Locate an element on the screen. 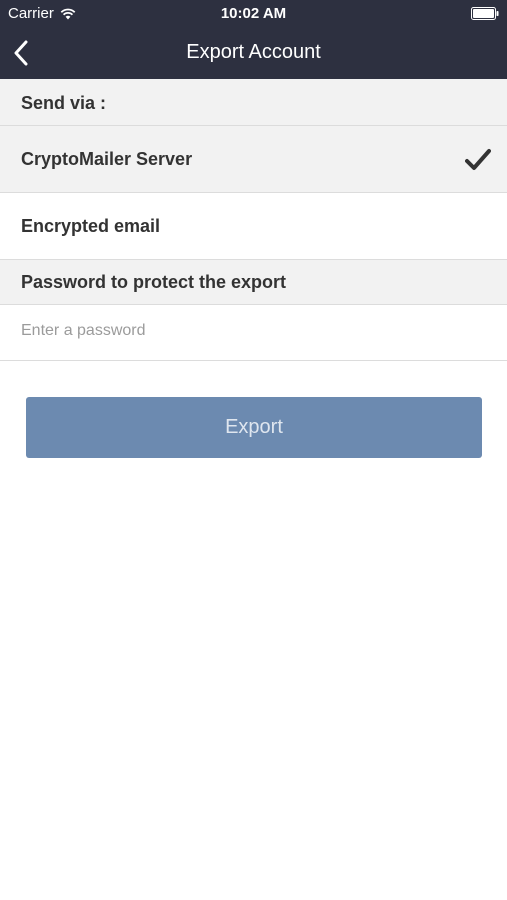 This screenshot has width=507, height=900. option-encrypted-email-label: Encrypted email is located at coordinates (91, 226).